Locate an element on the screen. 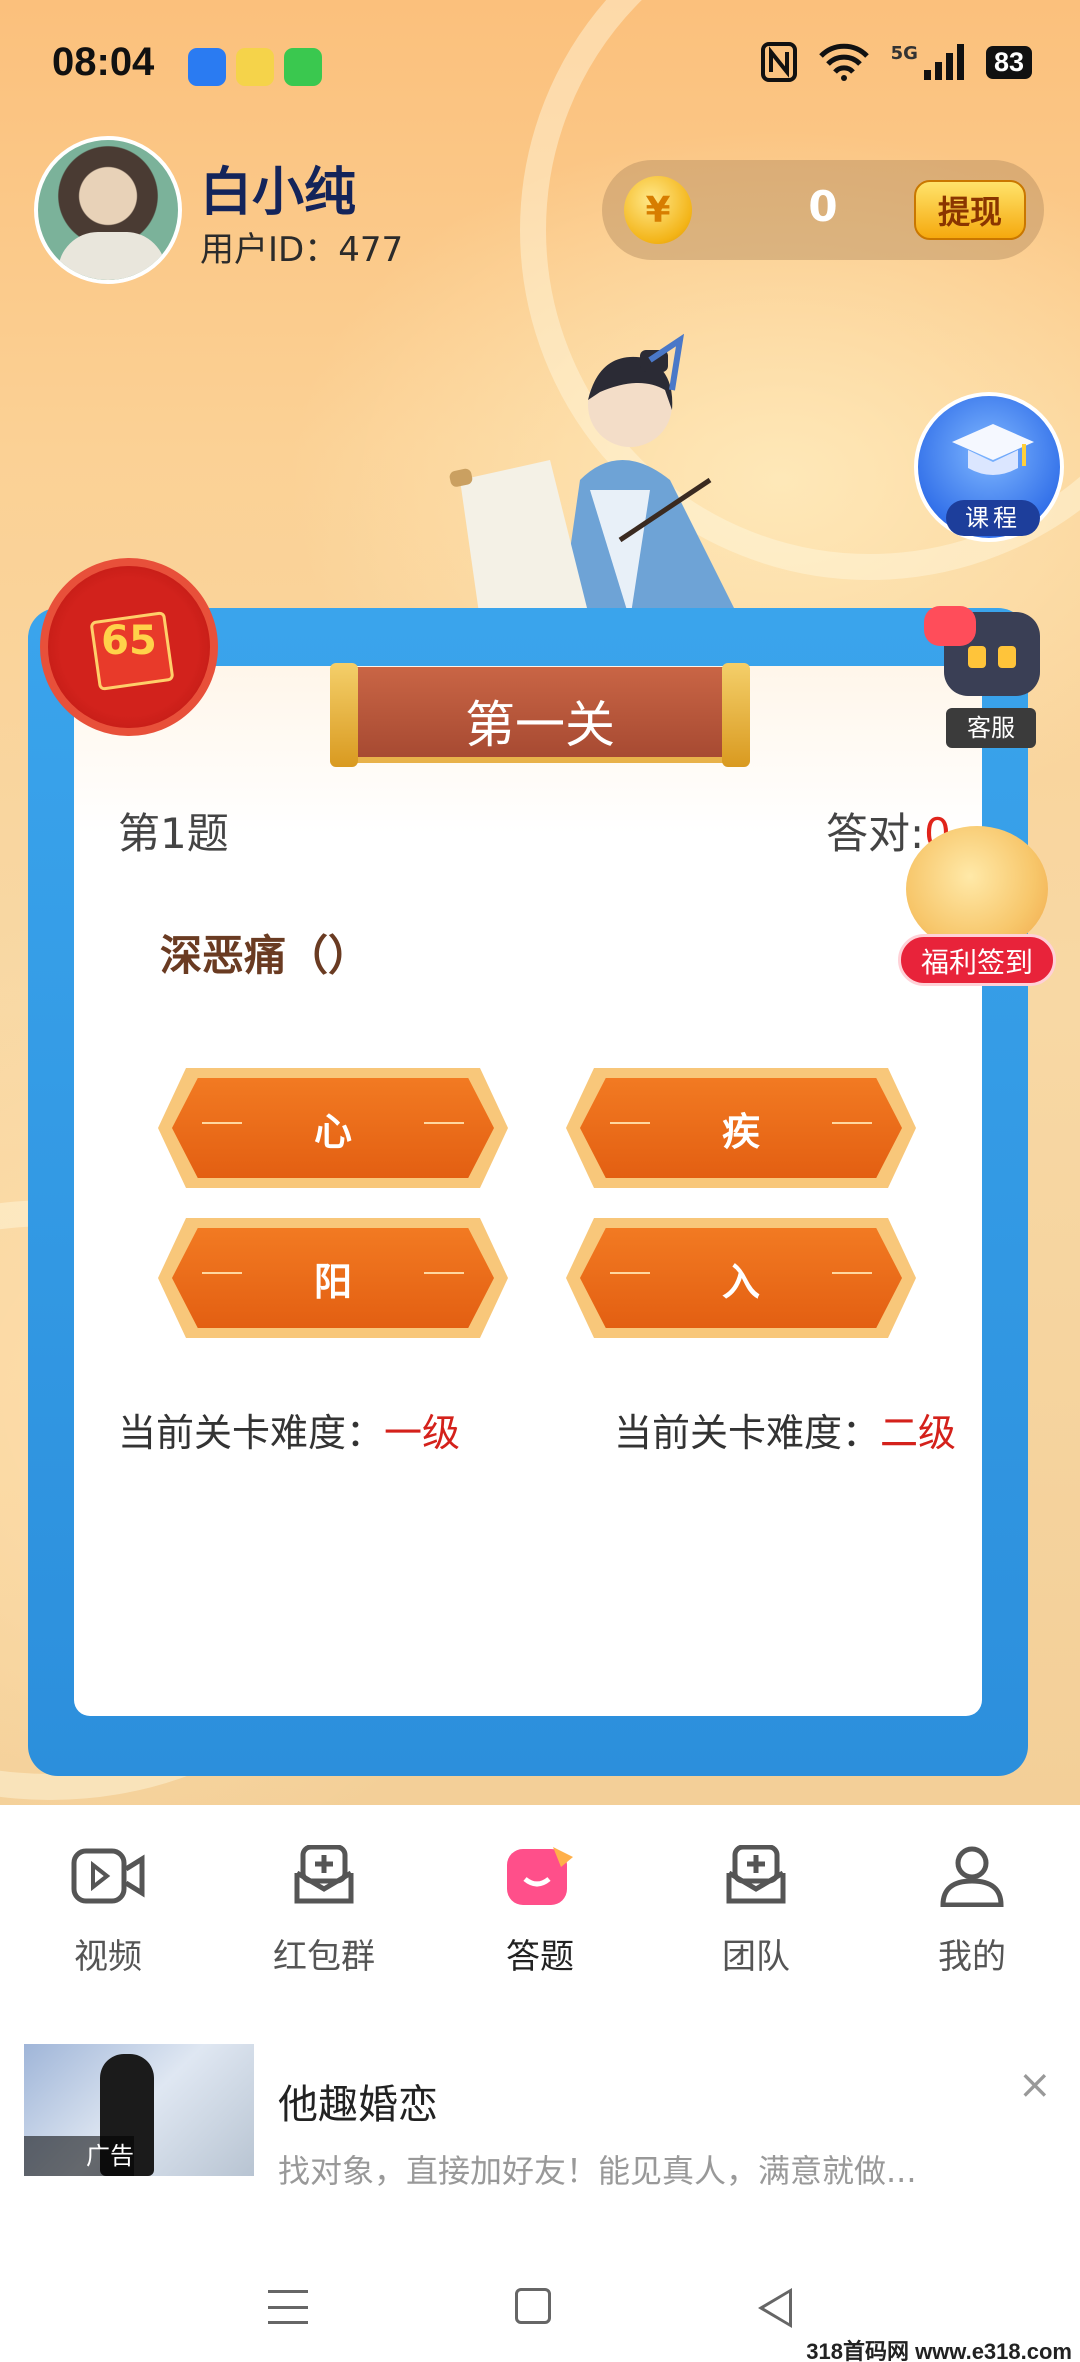 The image size is (1080, 2362). watermark: 318首码网 www.e318.com is located at coordinates (939, 2350).